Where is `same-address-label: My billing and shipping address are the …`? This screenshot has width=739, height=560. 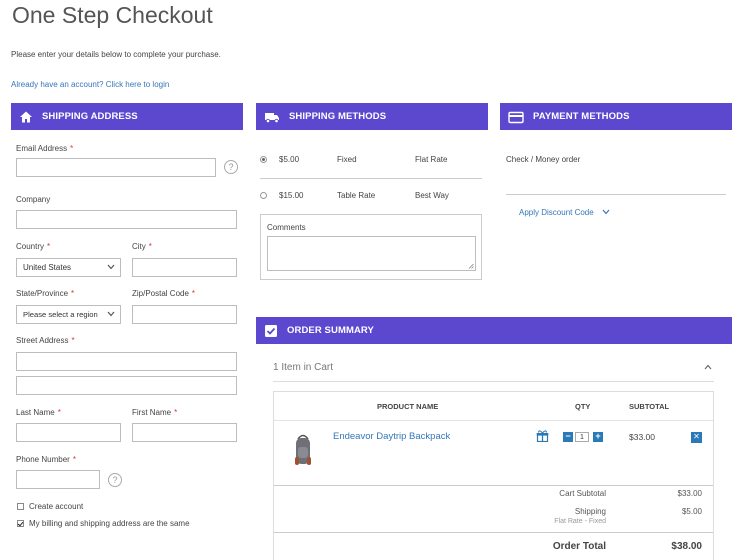 same-address-label: My billing and shipping address are the … is located at coordinates (109, 523).